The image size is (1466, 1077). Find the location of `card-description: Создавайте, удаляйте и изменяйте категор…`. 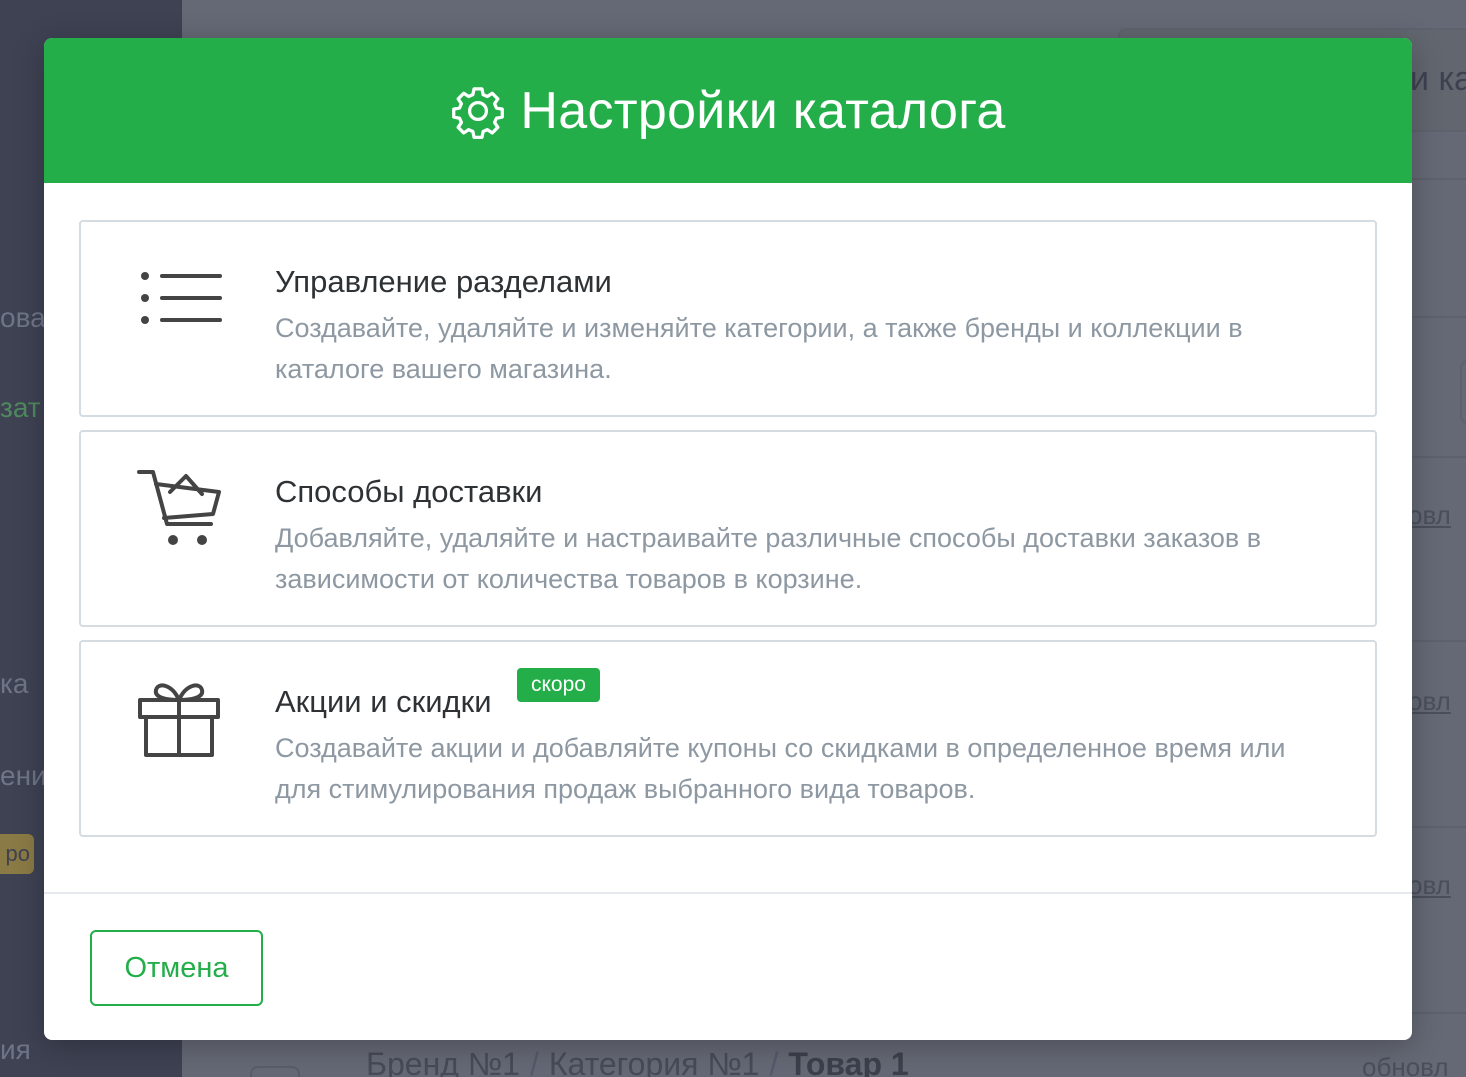

card-description: Создавайте, удаляйте и изменяйте категор… is located at coordinates (759, 348).